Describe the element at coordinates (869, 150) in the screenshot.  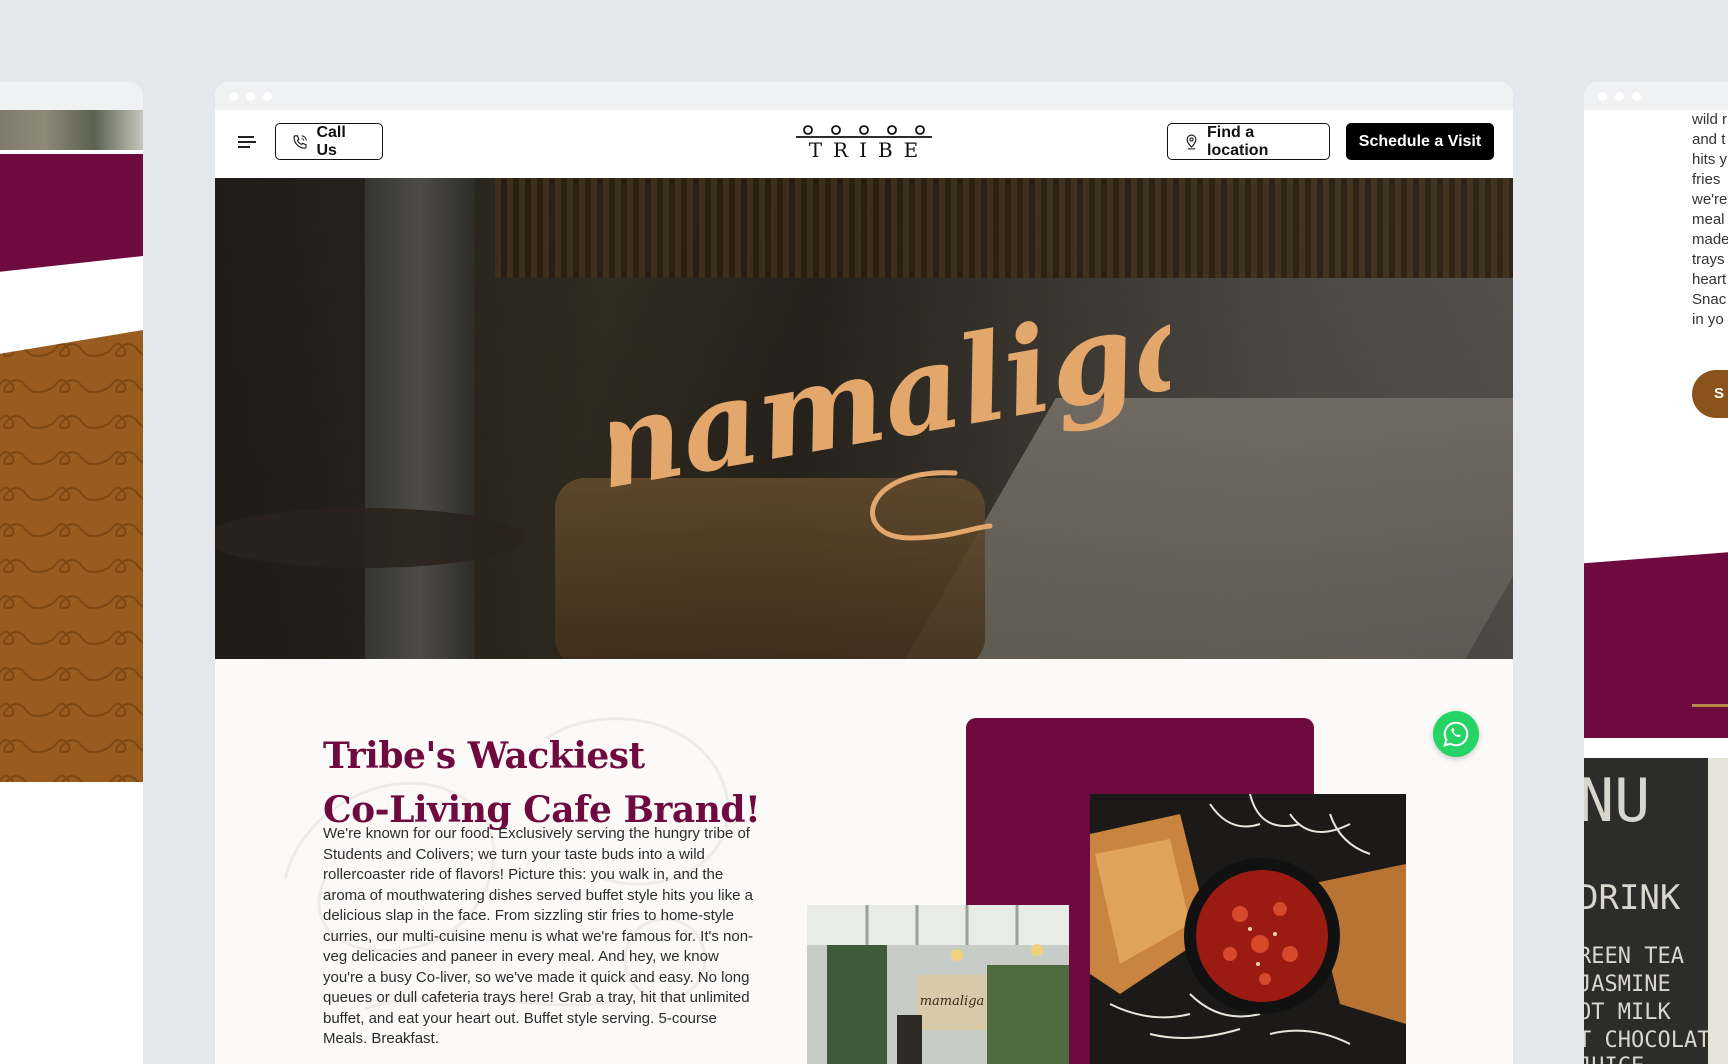
I see `logo-wordmark: TRIBE` at that location.